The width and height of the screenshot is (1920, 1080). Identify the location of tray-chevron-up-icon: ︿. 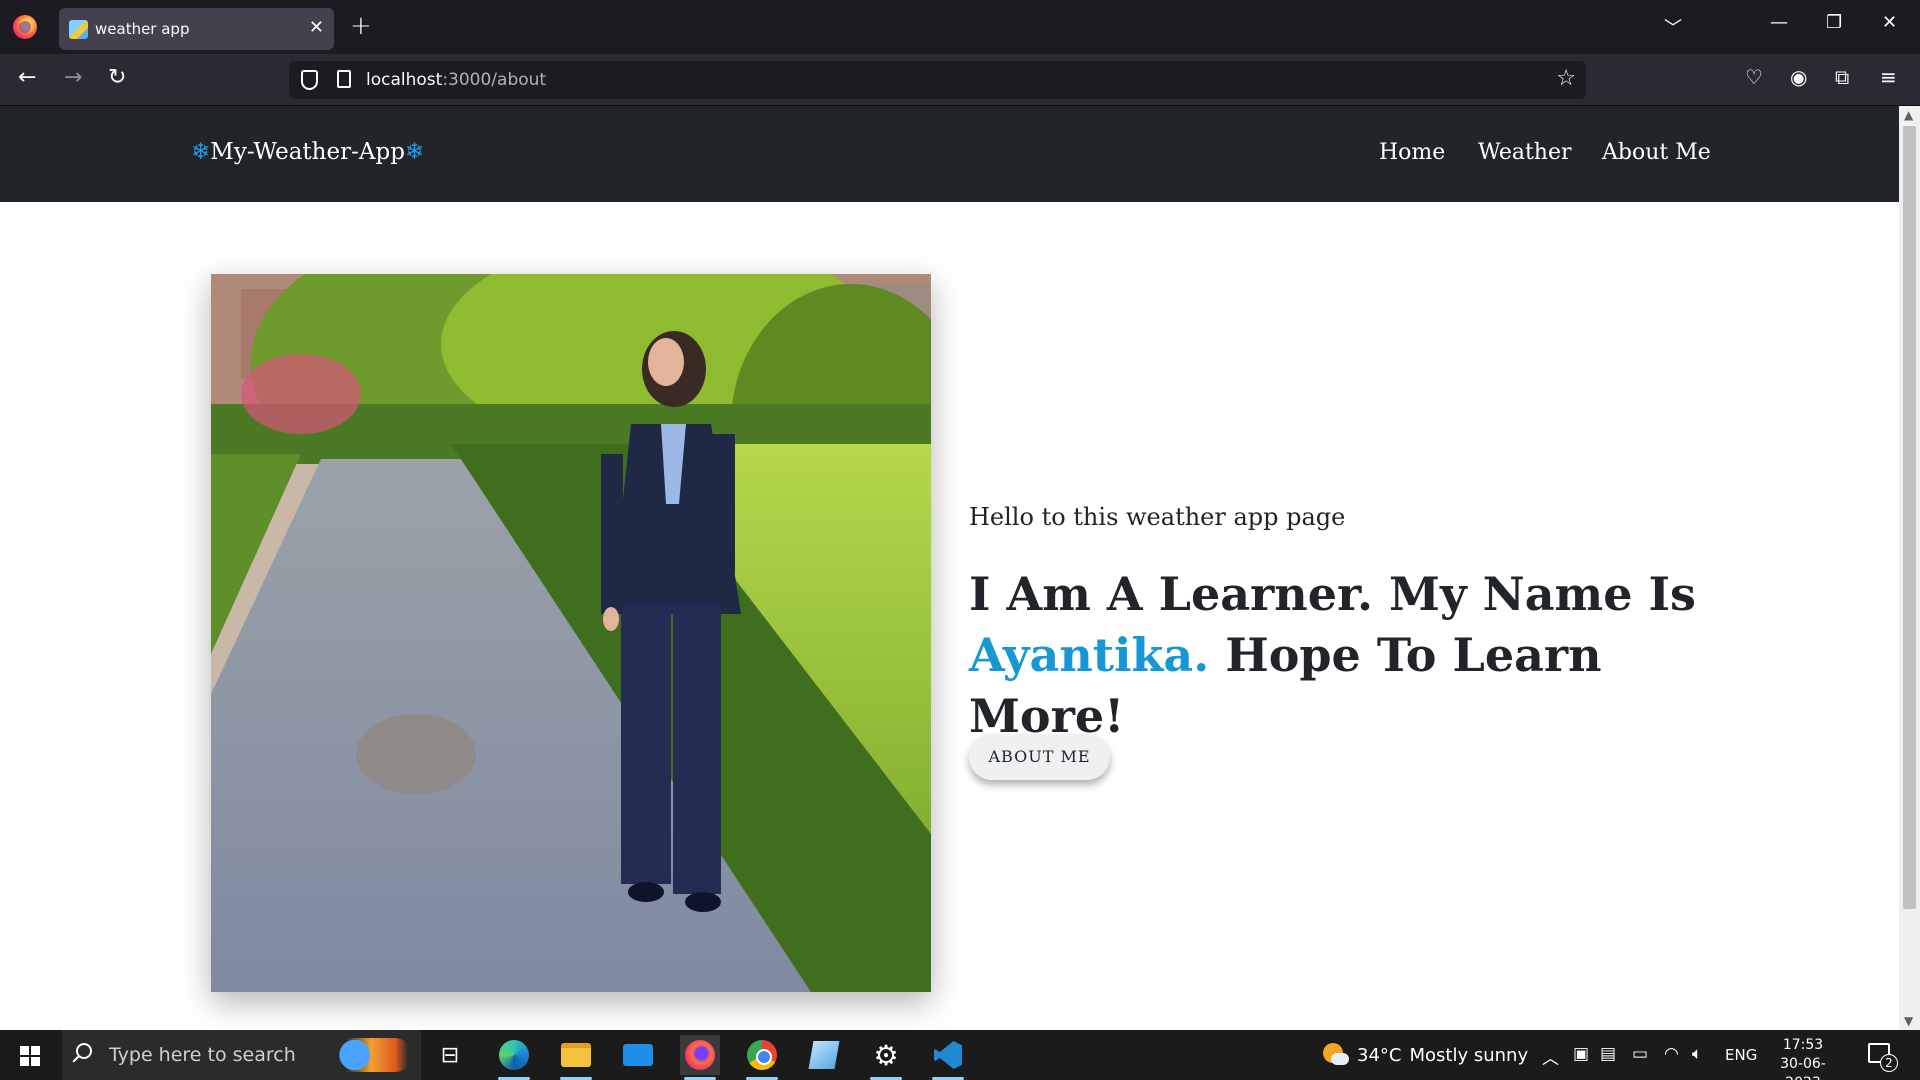
(1550, 1056).